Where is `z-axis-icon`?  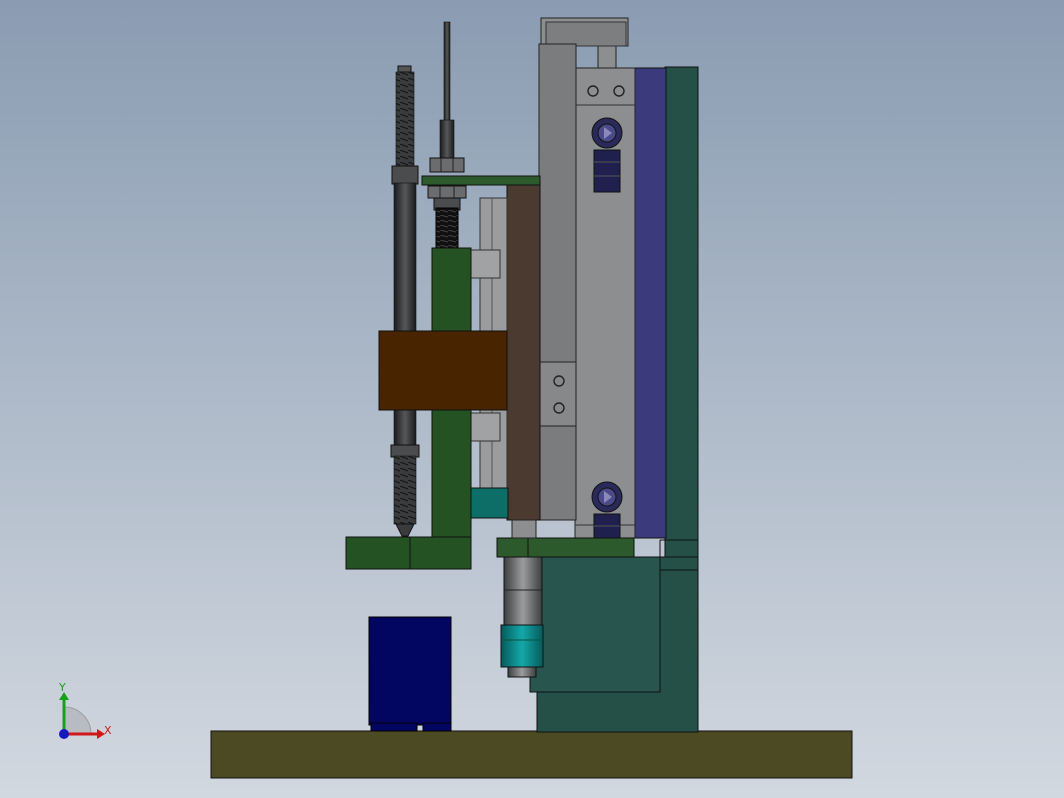 z-axis-icon is located at coordinates (64, 734).